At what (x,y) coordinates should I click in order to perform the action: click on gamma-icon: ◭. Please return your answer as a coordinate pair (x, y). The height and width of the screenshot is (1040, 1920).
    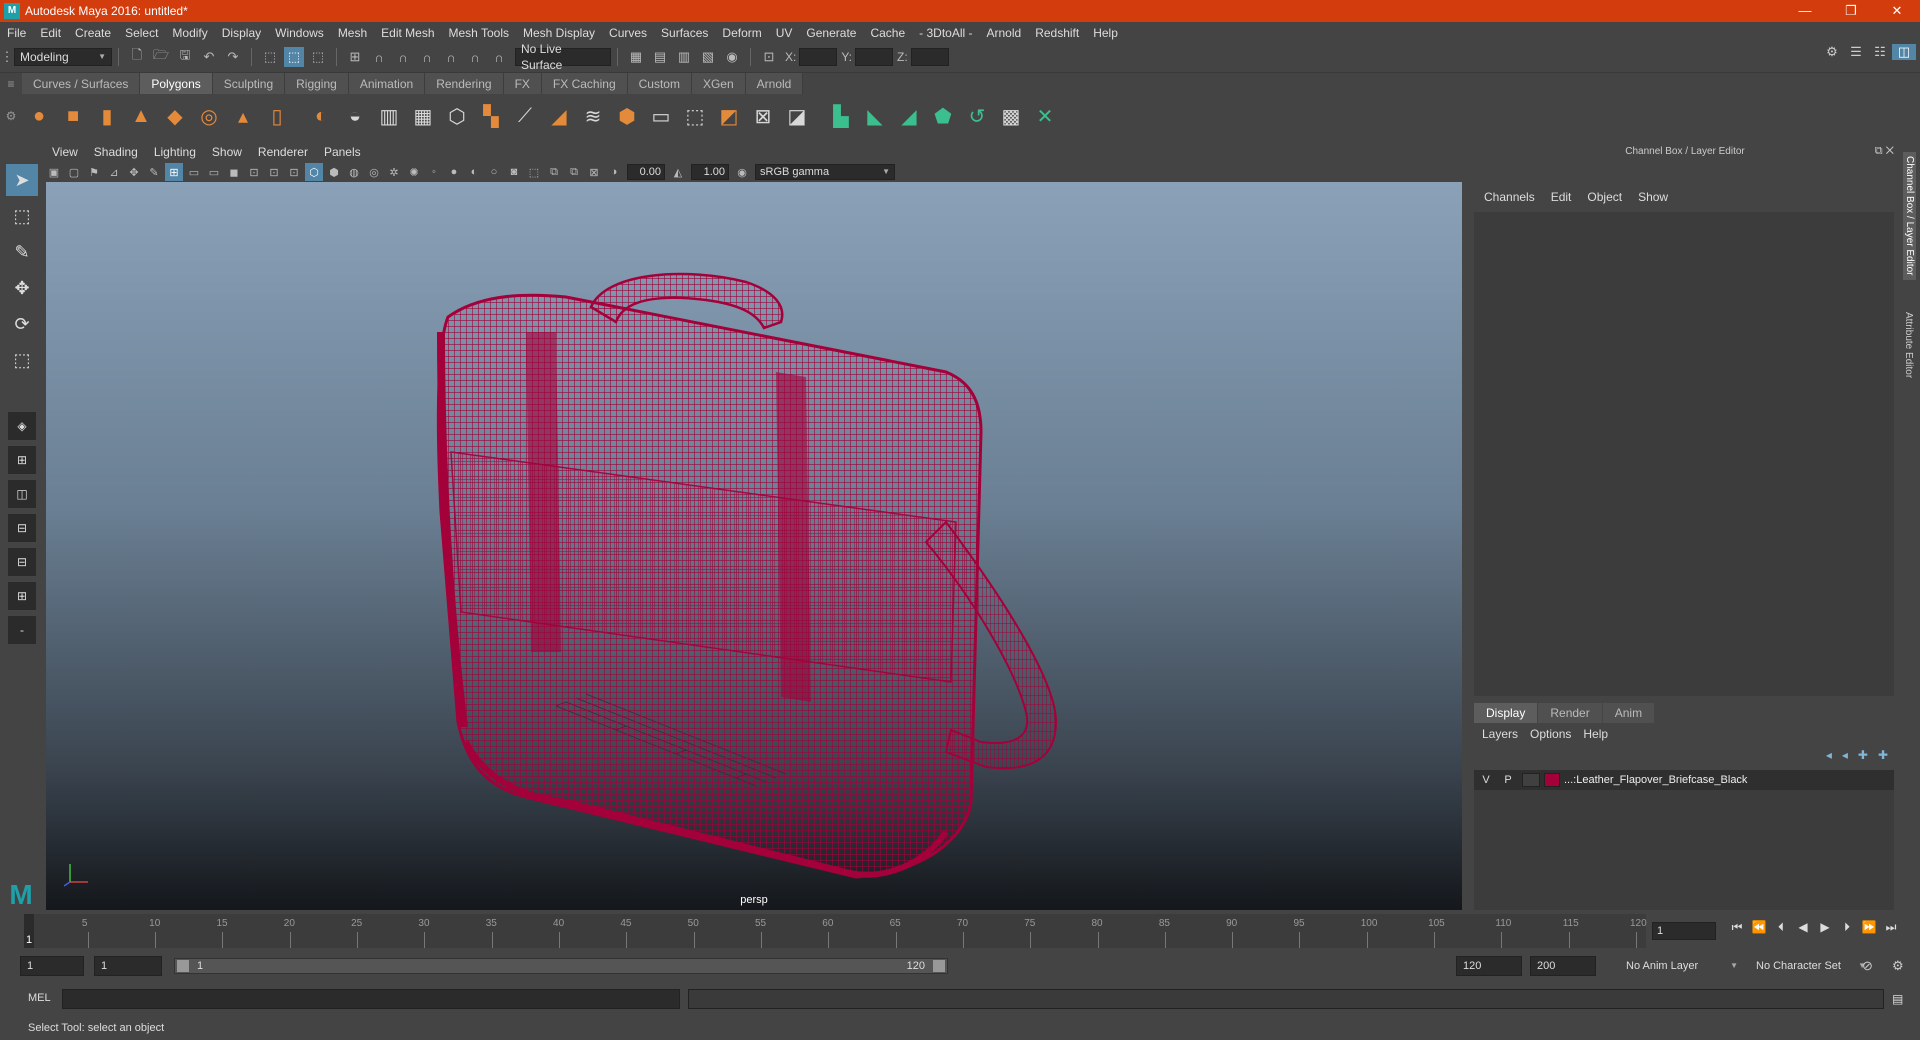
    Looking at the image, I should click on (678, 172).